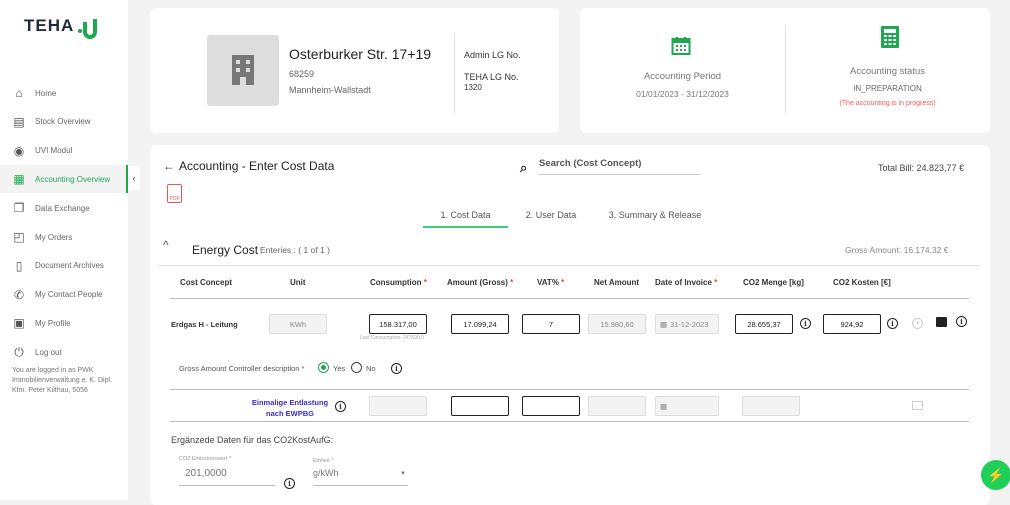 The image size is (1010, 505). What do you see at coordinates (227, 476) in the screenshot?
I see `emission-input: 201,0000` at bounding box center [227, 476].